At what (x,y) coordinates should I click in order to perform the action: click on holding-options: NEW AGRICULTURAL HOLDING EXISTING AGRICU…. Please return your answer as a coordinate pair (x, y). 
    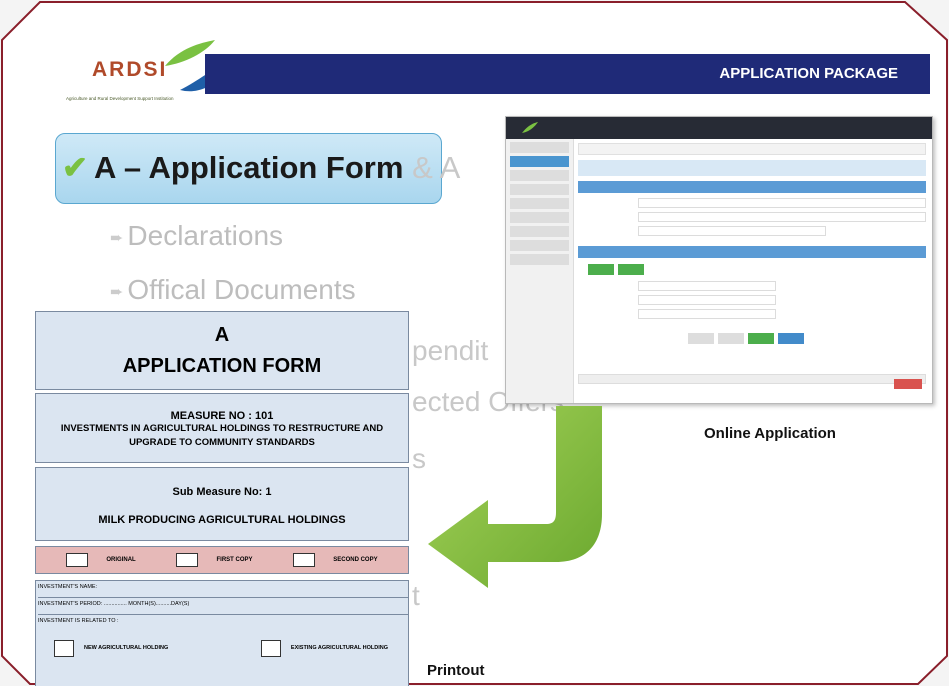
    Looking at the image, I should click on (223, 648).